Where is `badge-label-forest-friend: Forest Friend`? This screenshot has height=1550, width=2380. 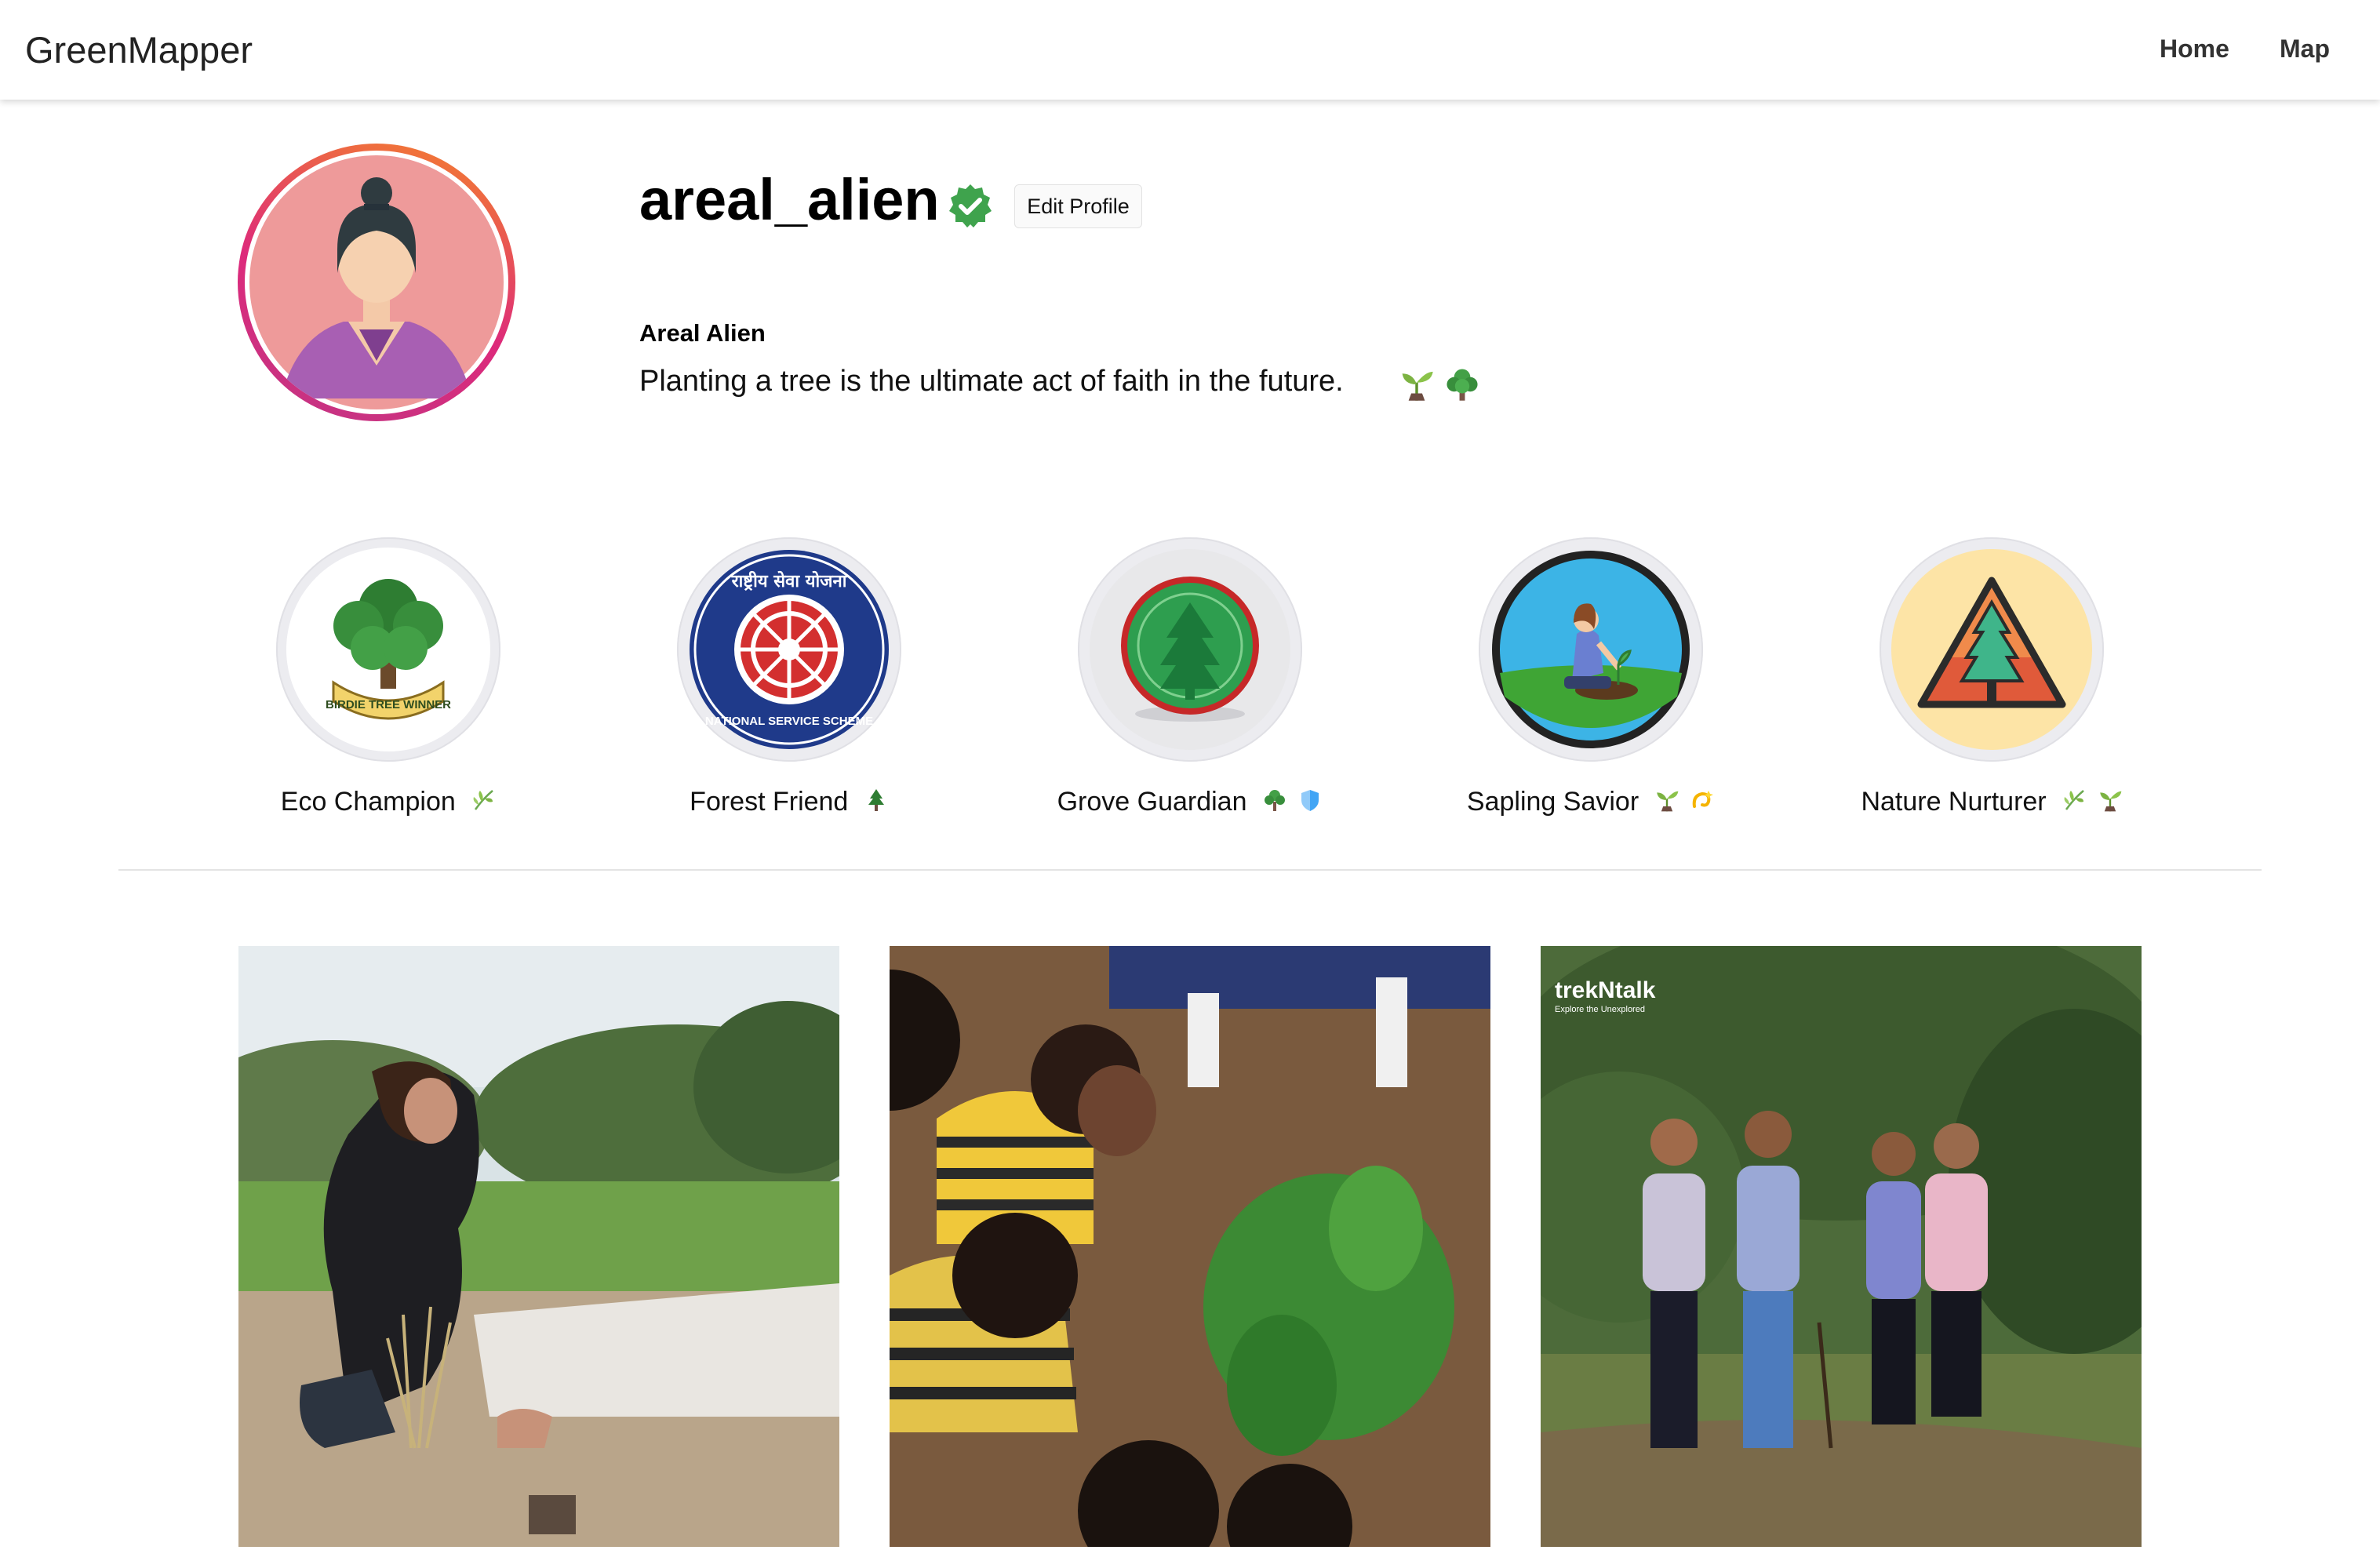 badge-label-forest-friend: Forest Friend is located at coordinates (789, 804).